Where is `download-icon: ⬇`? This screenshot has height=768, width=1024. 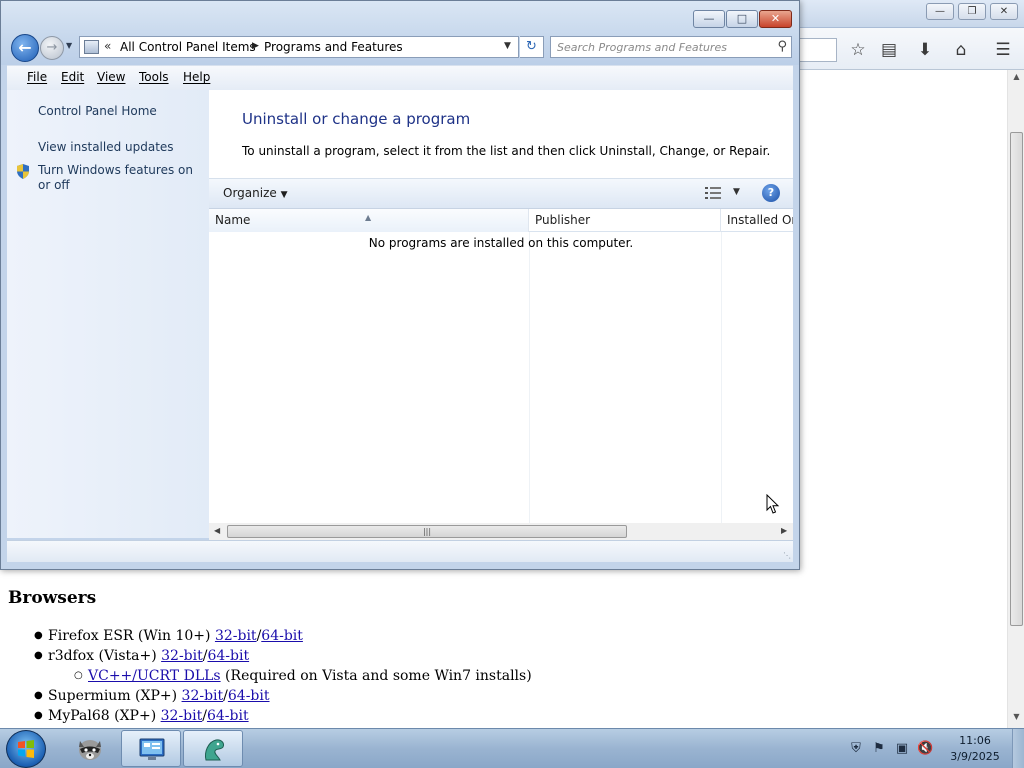 download-icon: ⬇ is located at coordinates (925, 50).